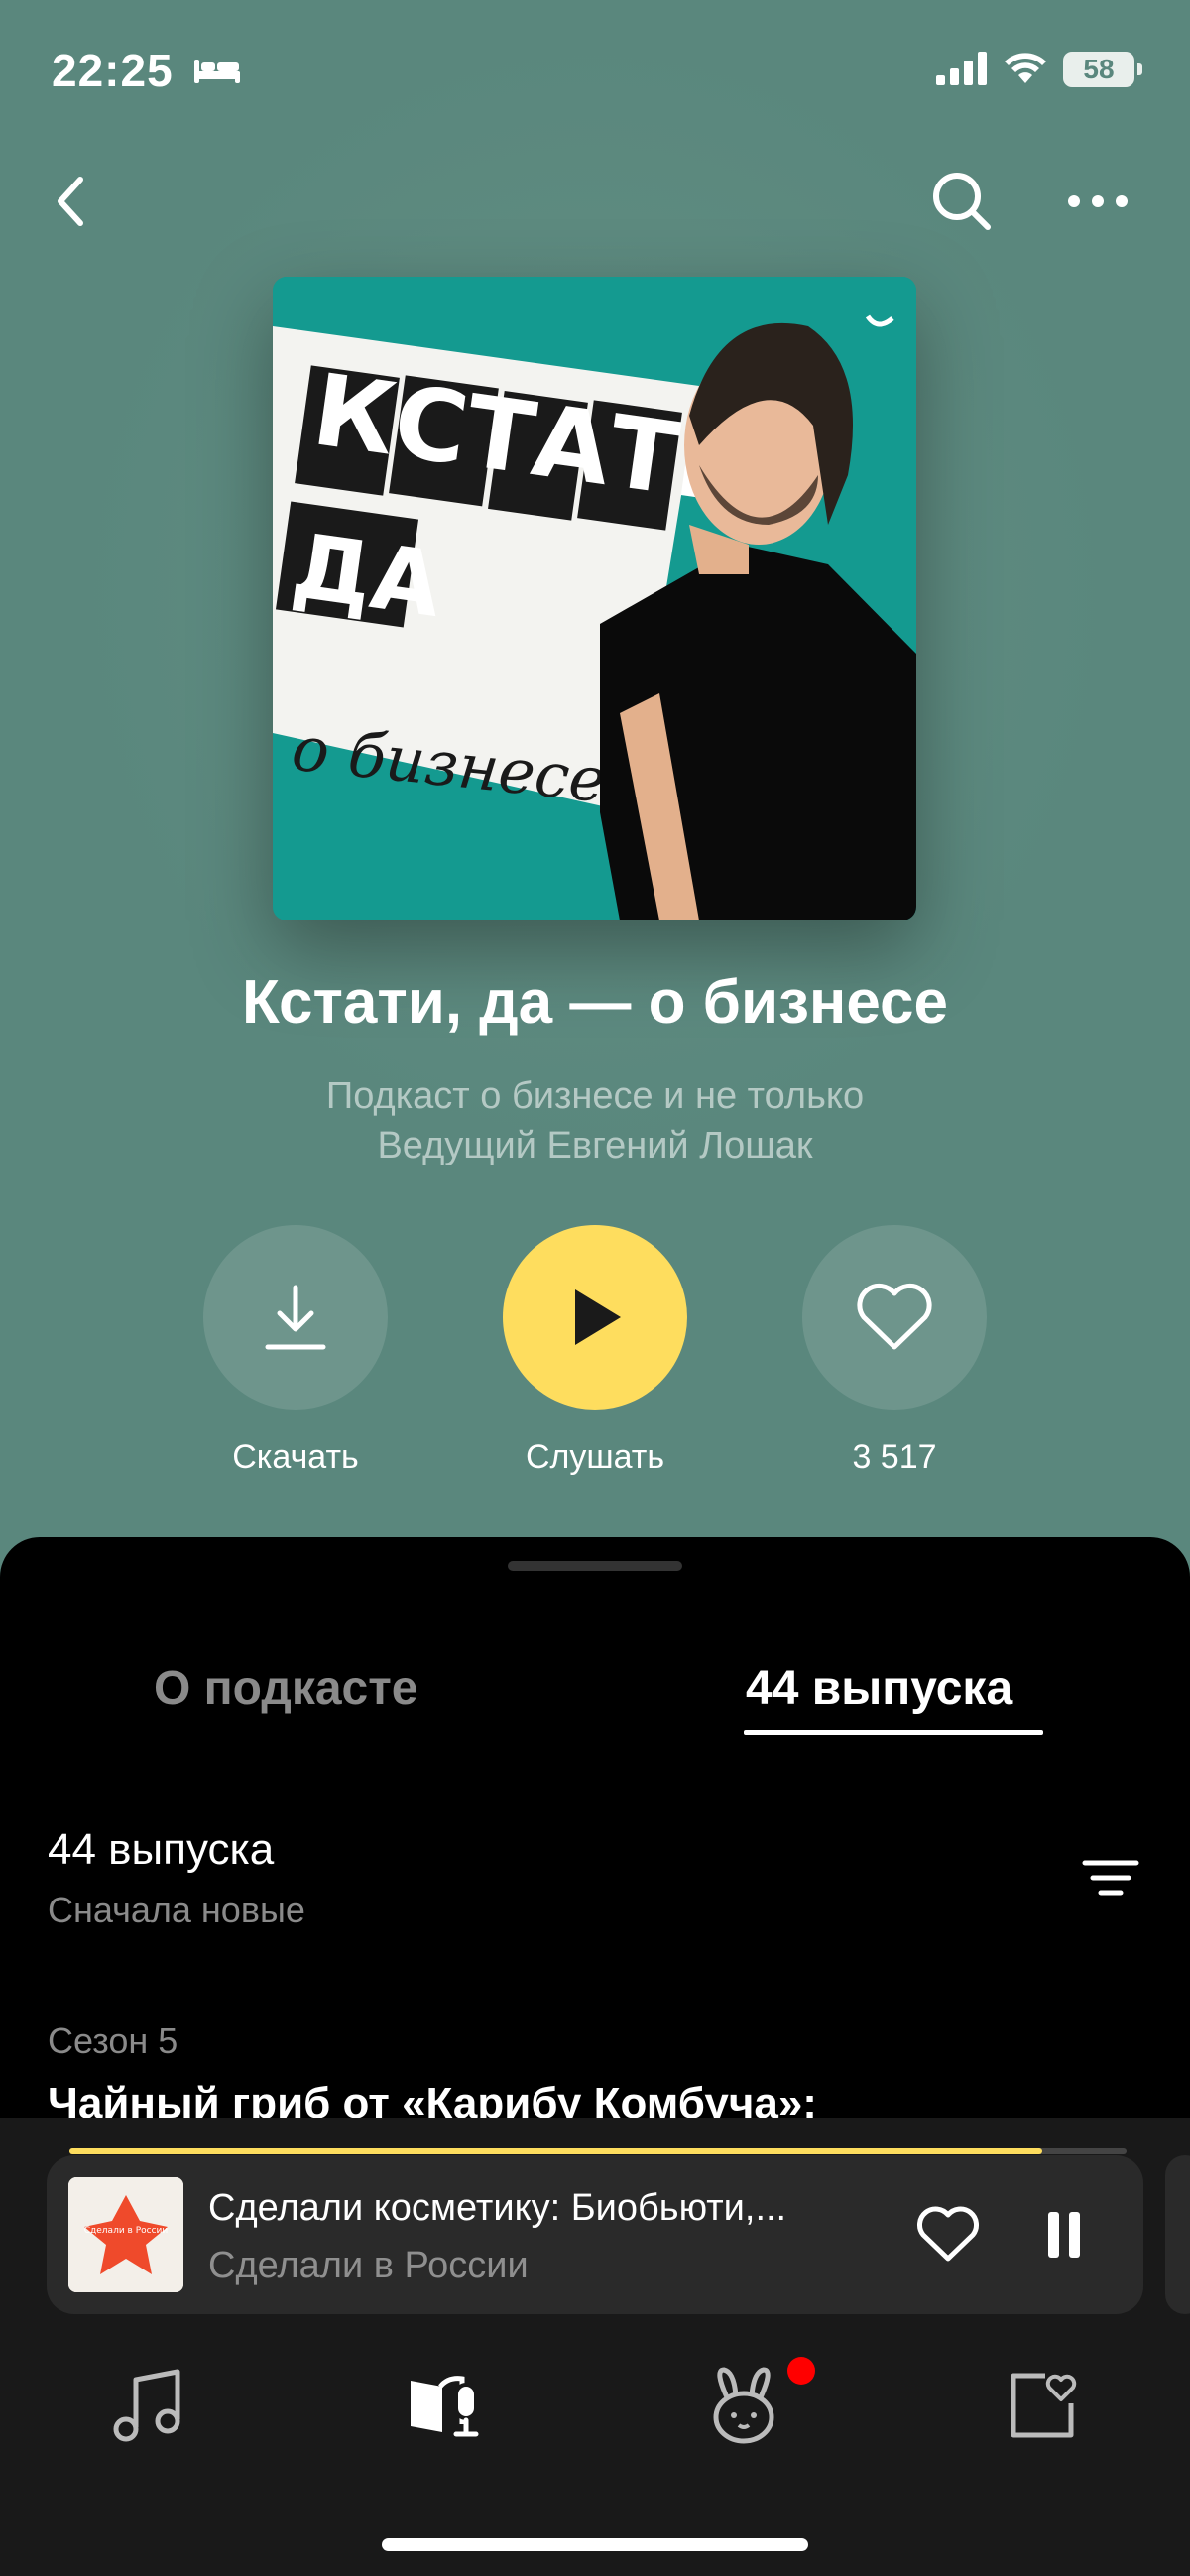 Image resolution: width=1190 pixels, height=2576 pixels. Describe the element at coordinates (1177, 2234) in the screenshot. I see `next-player-card-peek` at that location.